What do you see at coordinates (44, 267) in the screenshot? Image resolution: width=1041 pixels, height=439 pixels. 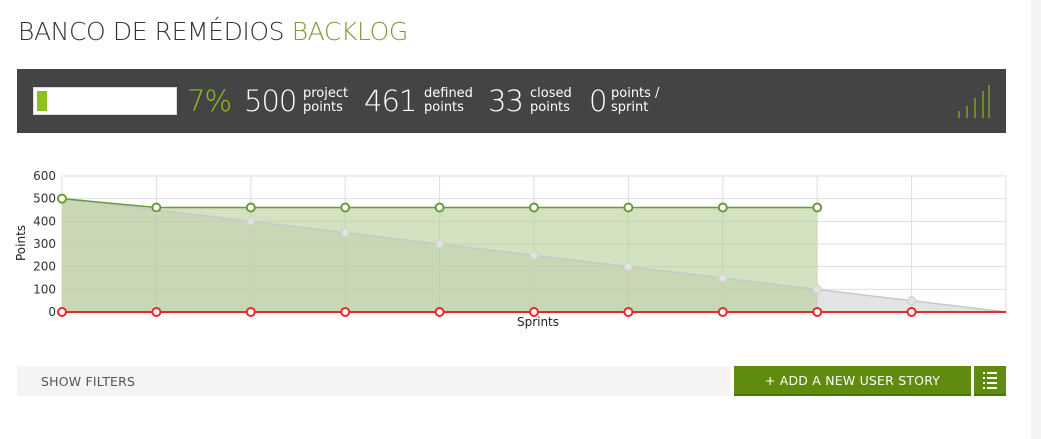 I see `y-tick-label: 200` at bounding box center [44, 267].